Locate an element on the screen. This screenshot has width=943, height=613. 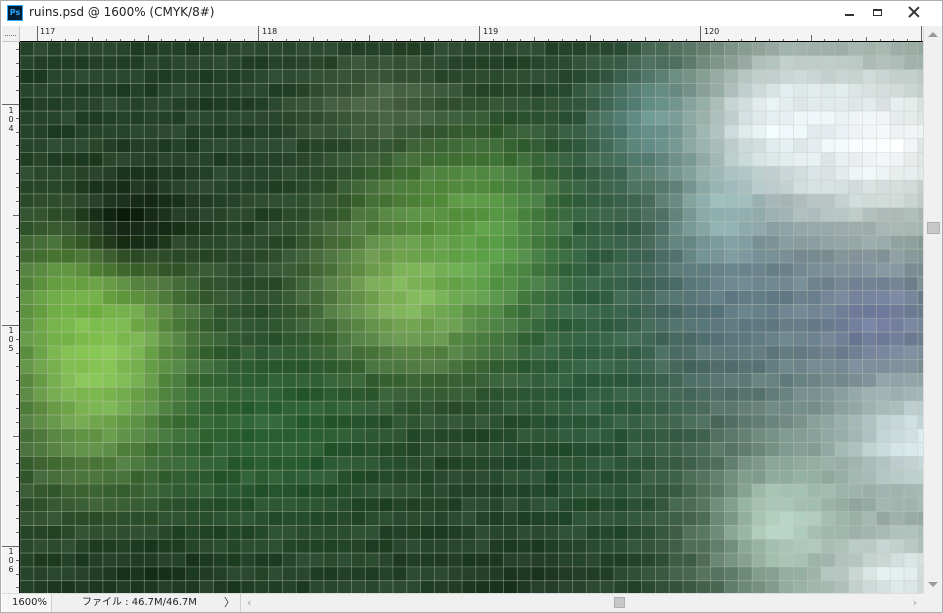
minimize-button is located at coordinates (849, 12).